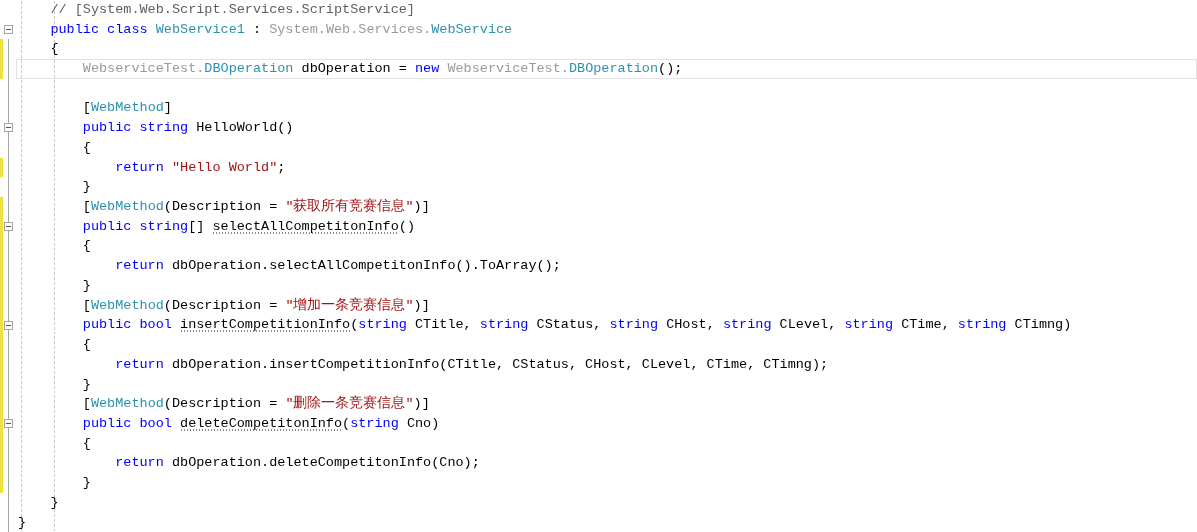  What do you see at coordinates (256, 207) in the screenshot?
I see `code-line: [WebMethod(Description = "获取所有竞赛信息")]` at bounding box center [256, 207].